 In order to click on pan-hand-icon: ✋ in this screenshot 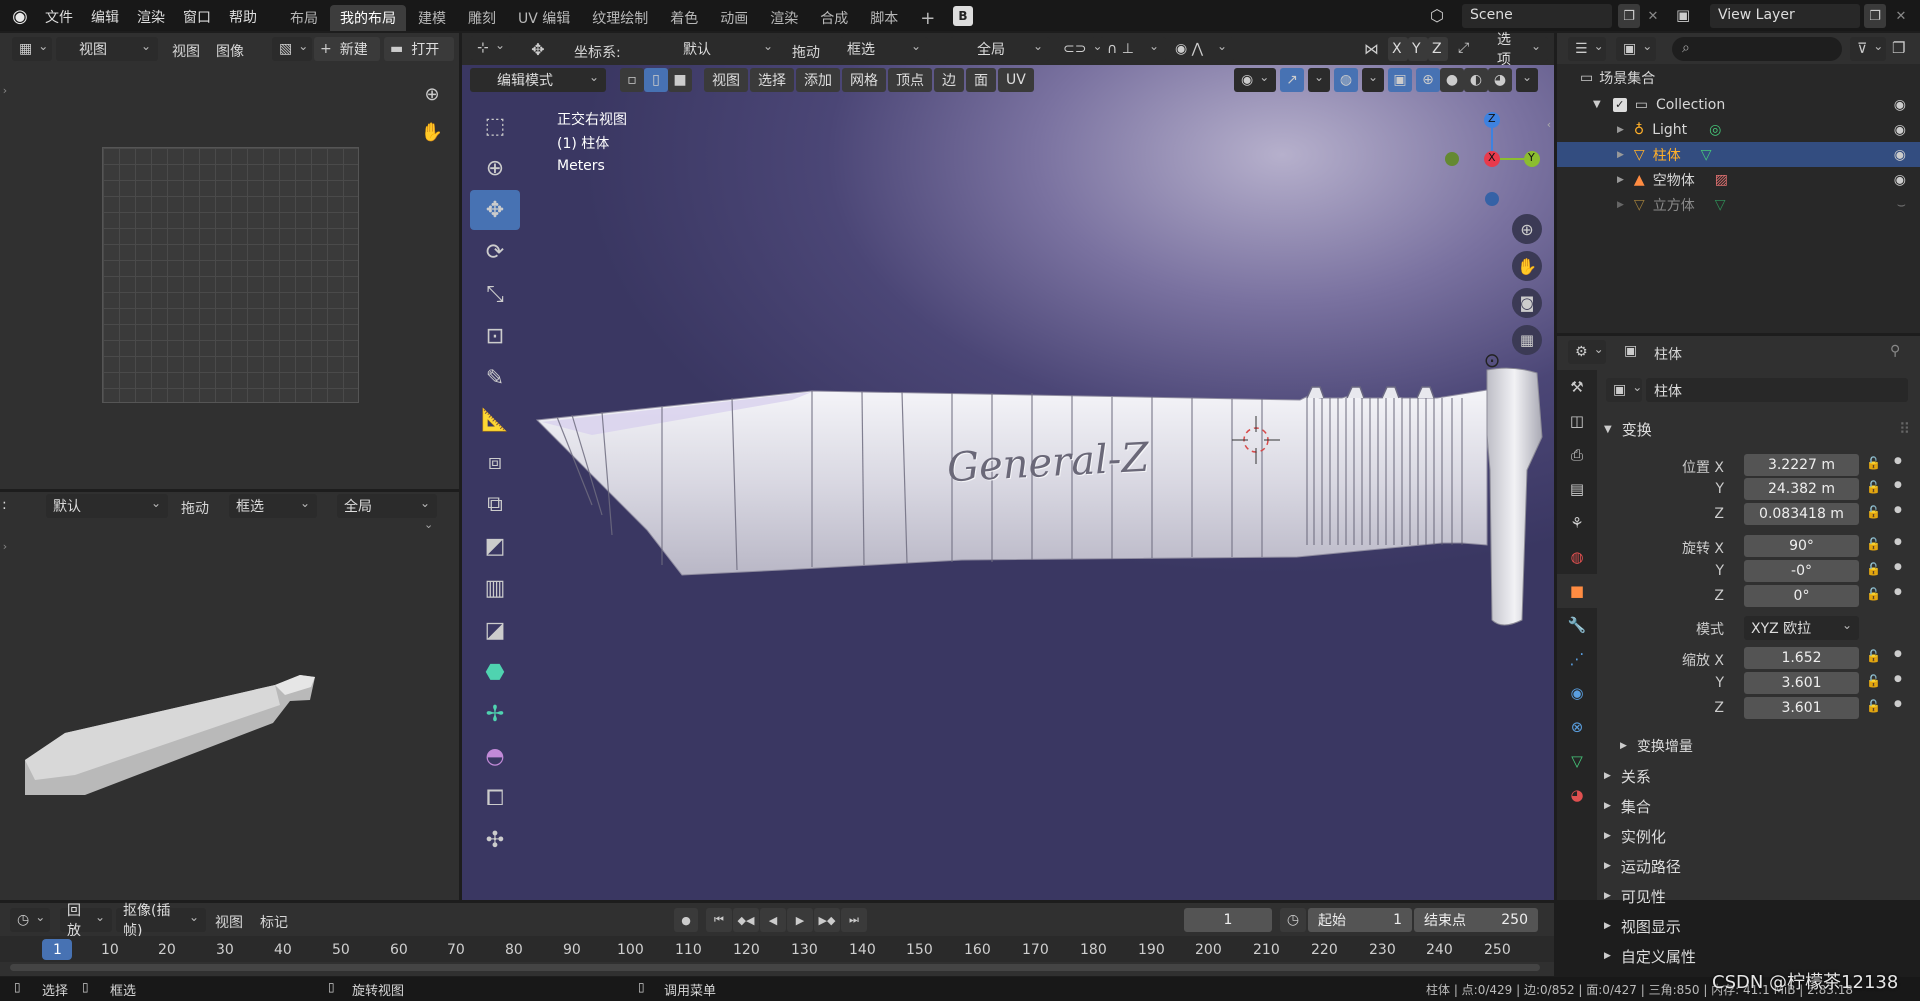, I will do `click(432, 132)`.